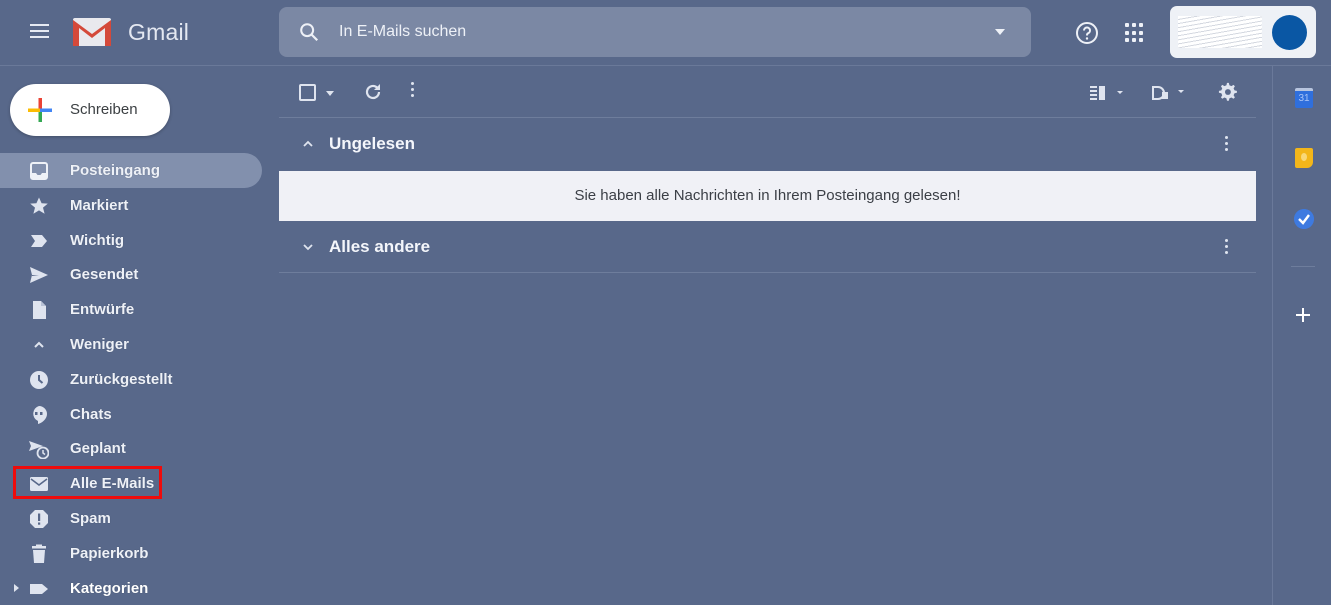  I want to click on sidebar-item-label: Posteingang, so click(115, 170).